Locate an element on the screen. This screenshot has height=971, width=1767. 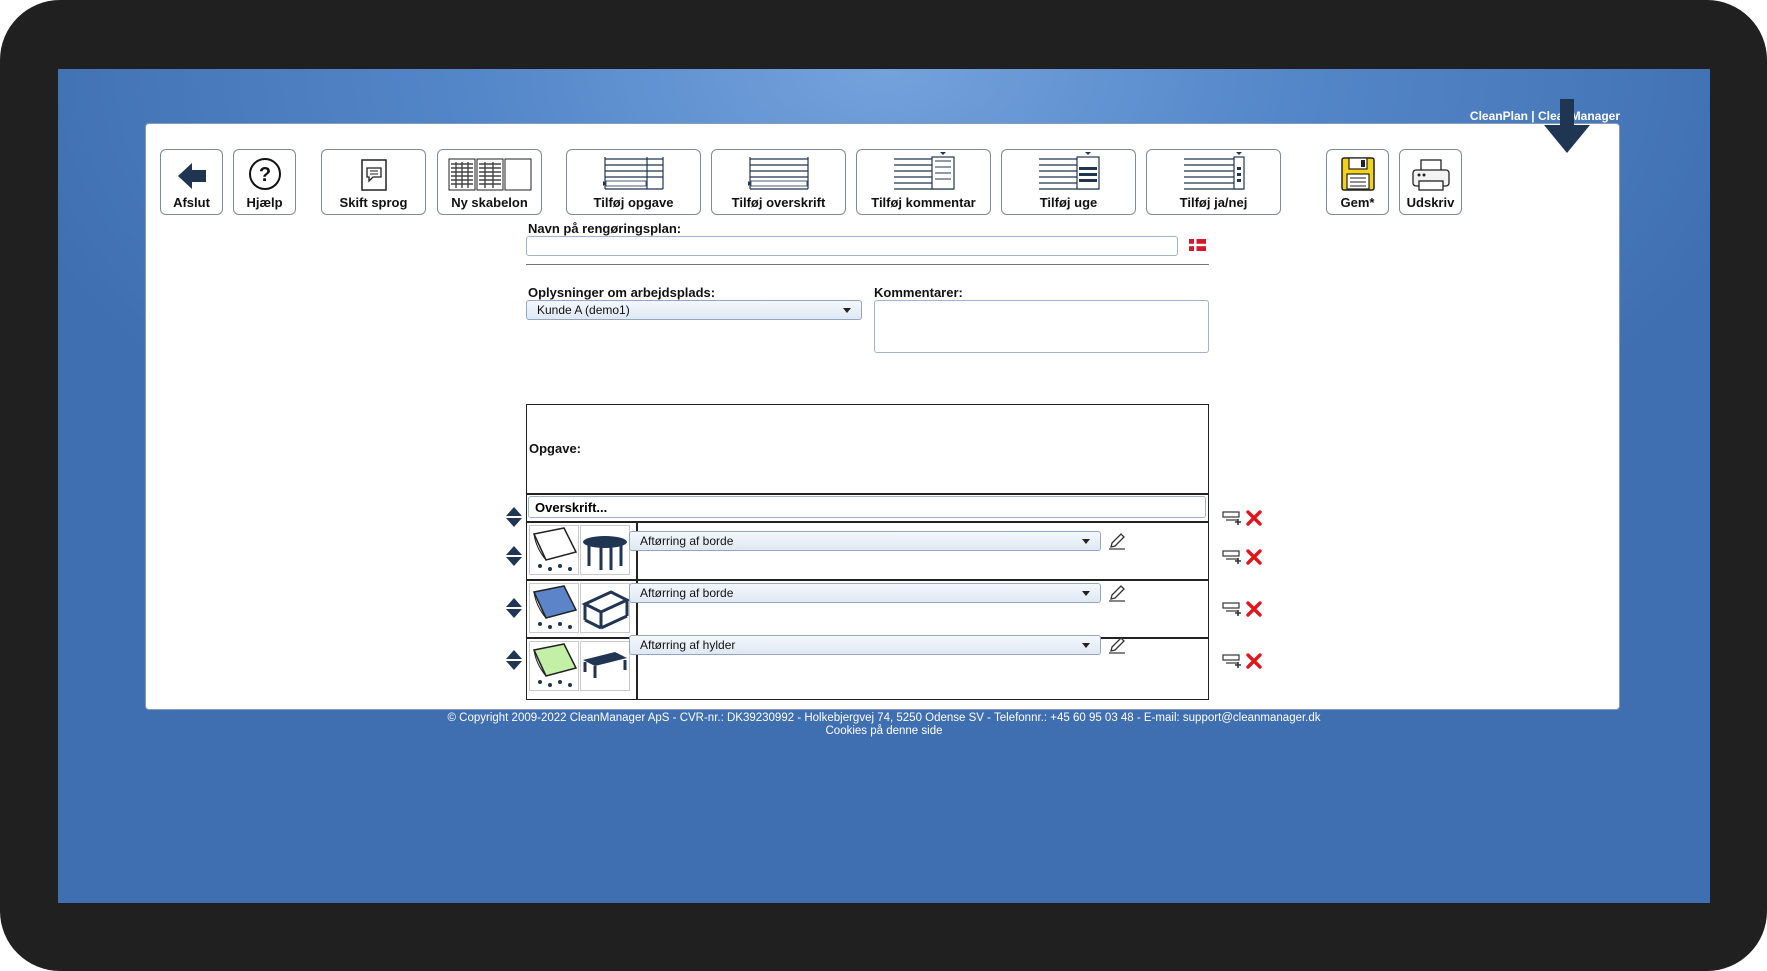
printer-icon is located at coordinates (1430, 175).